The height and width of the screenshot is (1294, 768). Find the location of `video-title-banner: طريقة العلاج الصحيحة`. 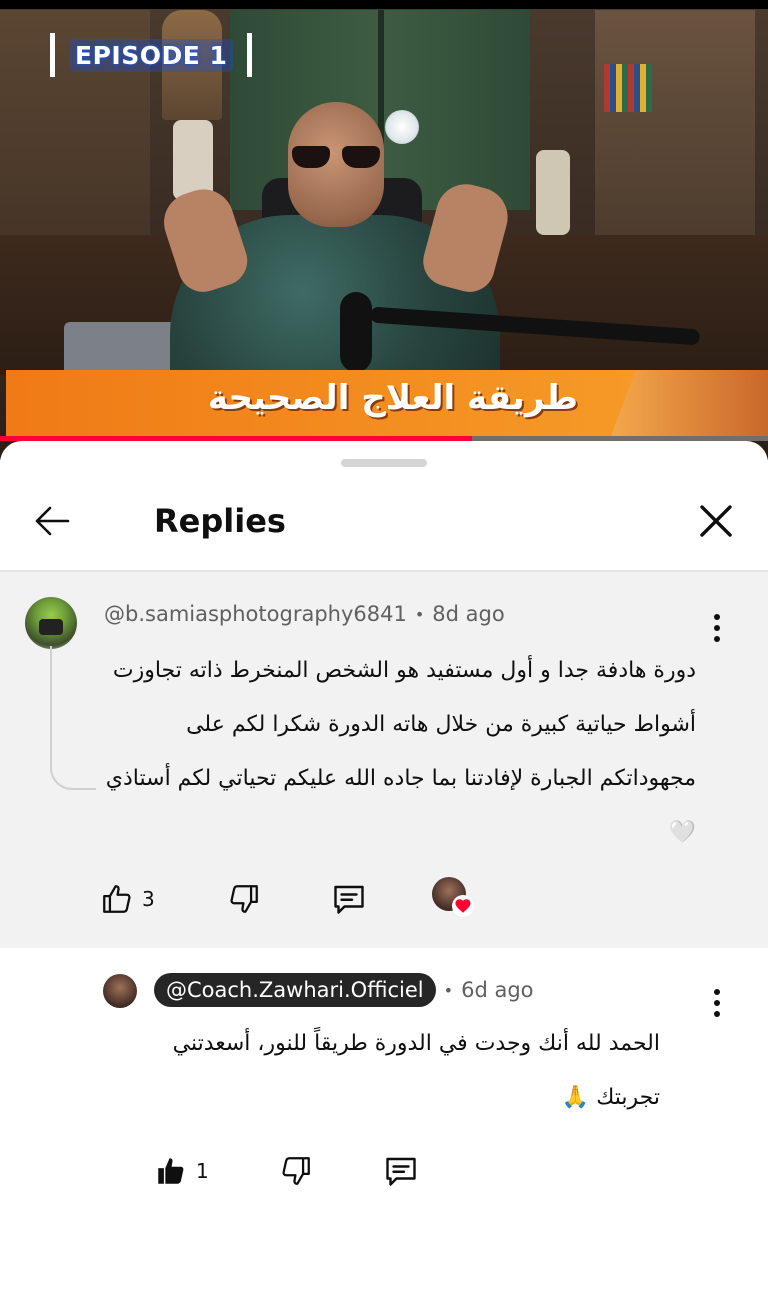

video-title-banner: طريقة العلاج الصحيحة is located at coordinates (387, 403).